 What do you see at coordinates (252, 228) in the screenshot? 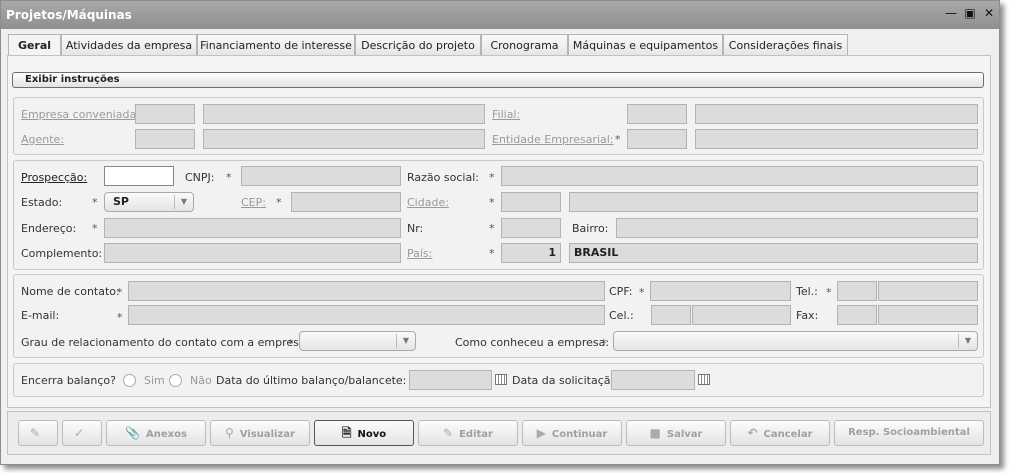
I see `endereco-field` at bounding box center [252, 228].